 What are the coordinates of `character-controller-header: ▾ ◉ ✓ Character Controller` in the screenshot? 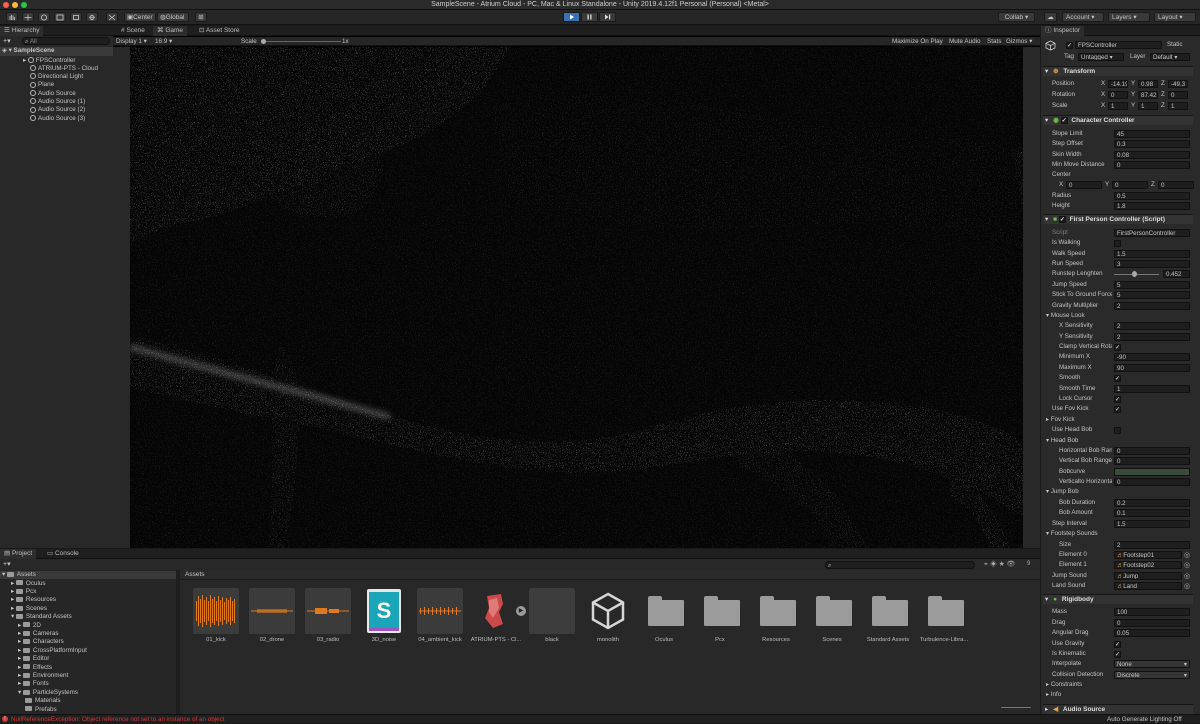 It's located at (1118, 120).